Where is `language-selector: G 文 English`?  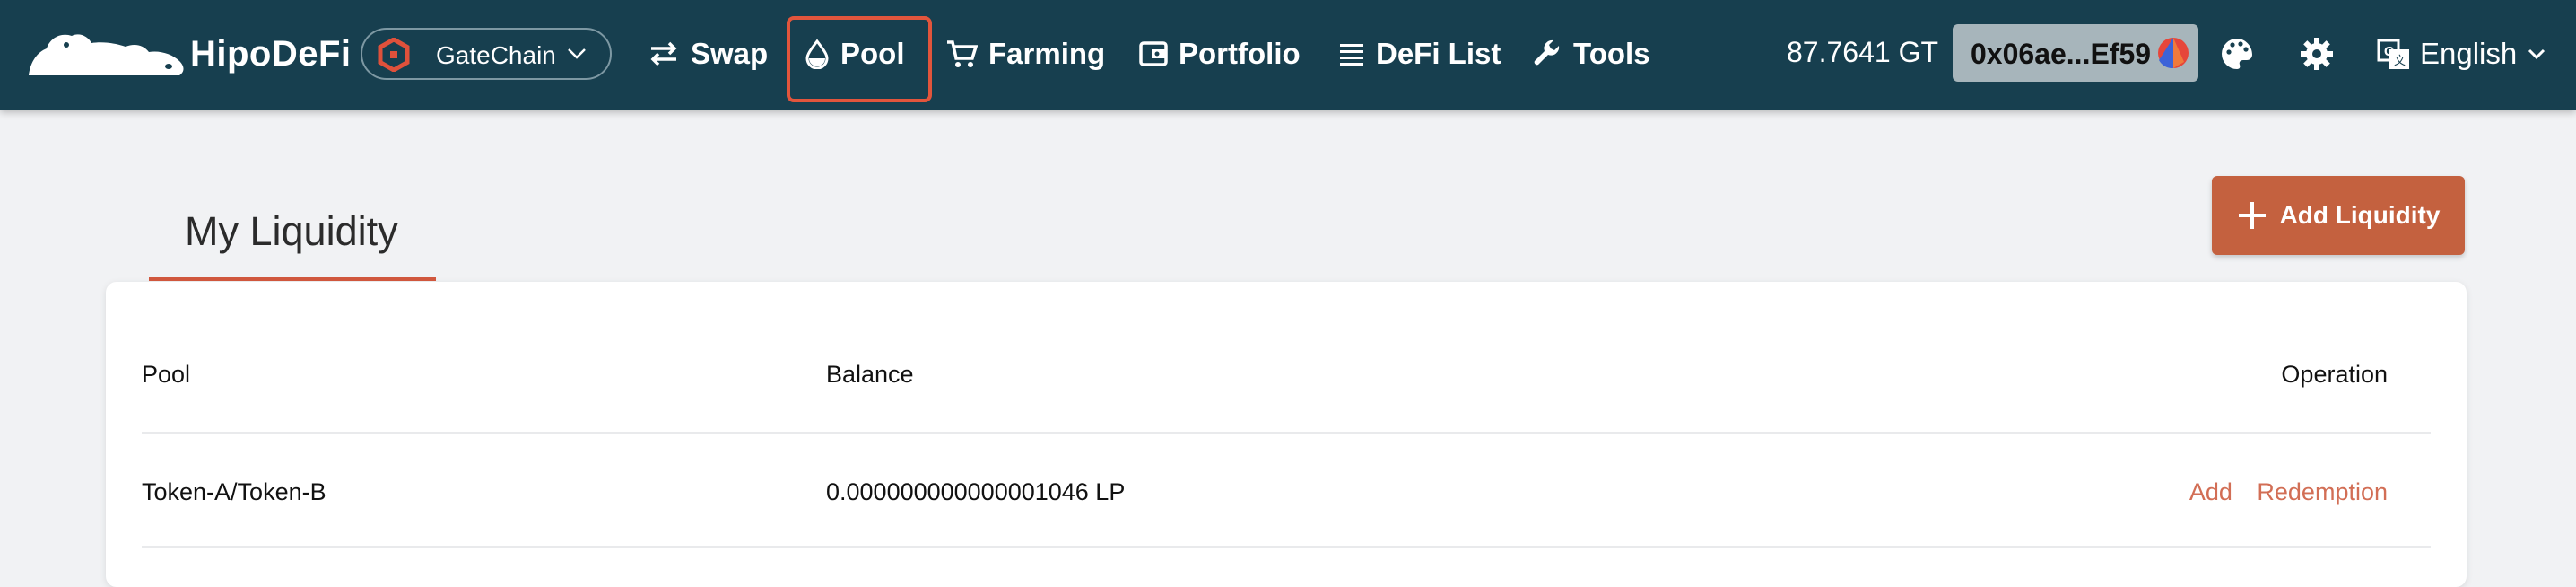 language-selector: G 文 English is located at coordinates (2461, 53).